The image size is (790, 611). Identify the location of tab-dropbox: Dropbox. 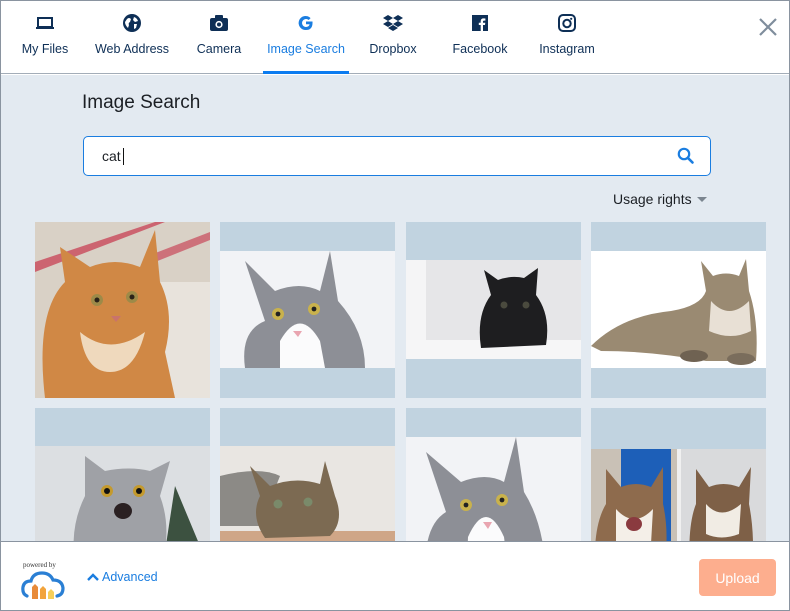
(393, 37).